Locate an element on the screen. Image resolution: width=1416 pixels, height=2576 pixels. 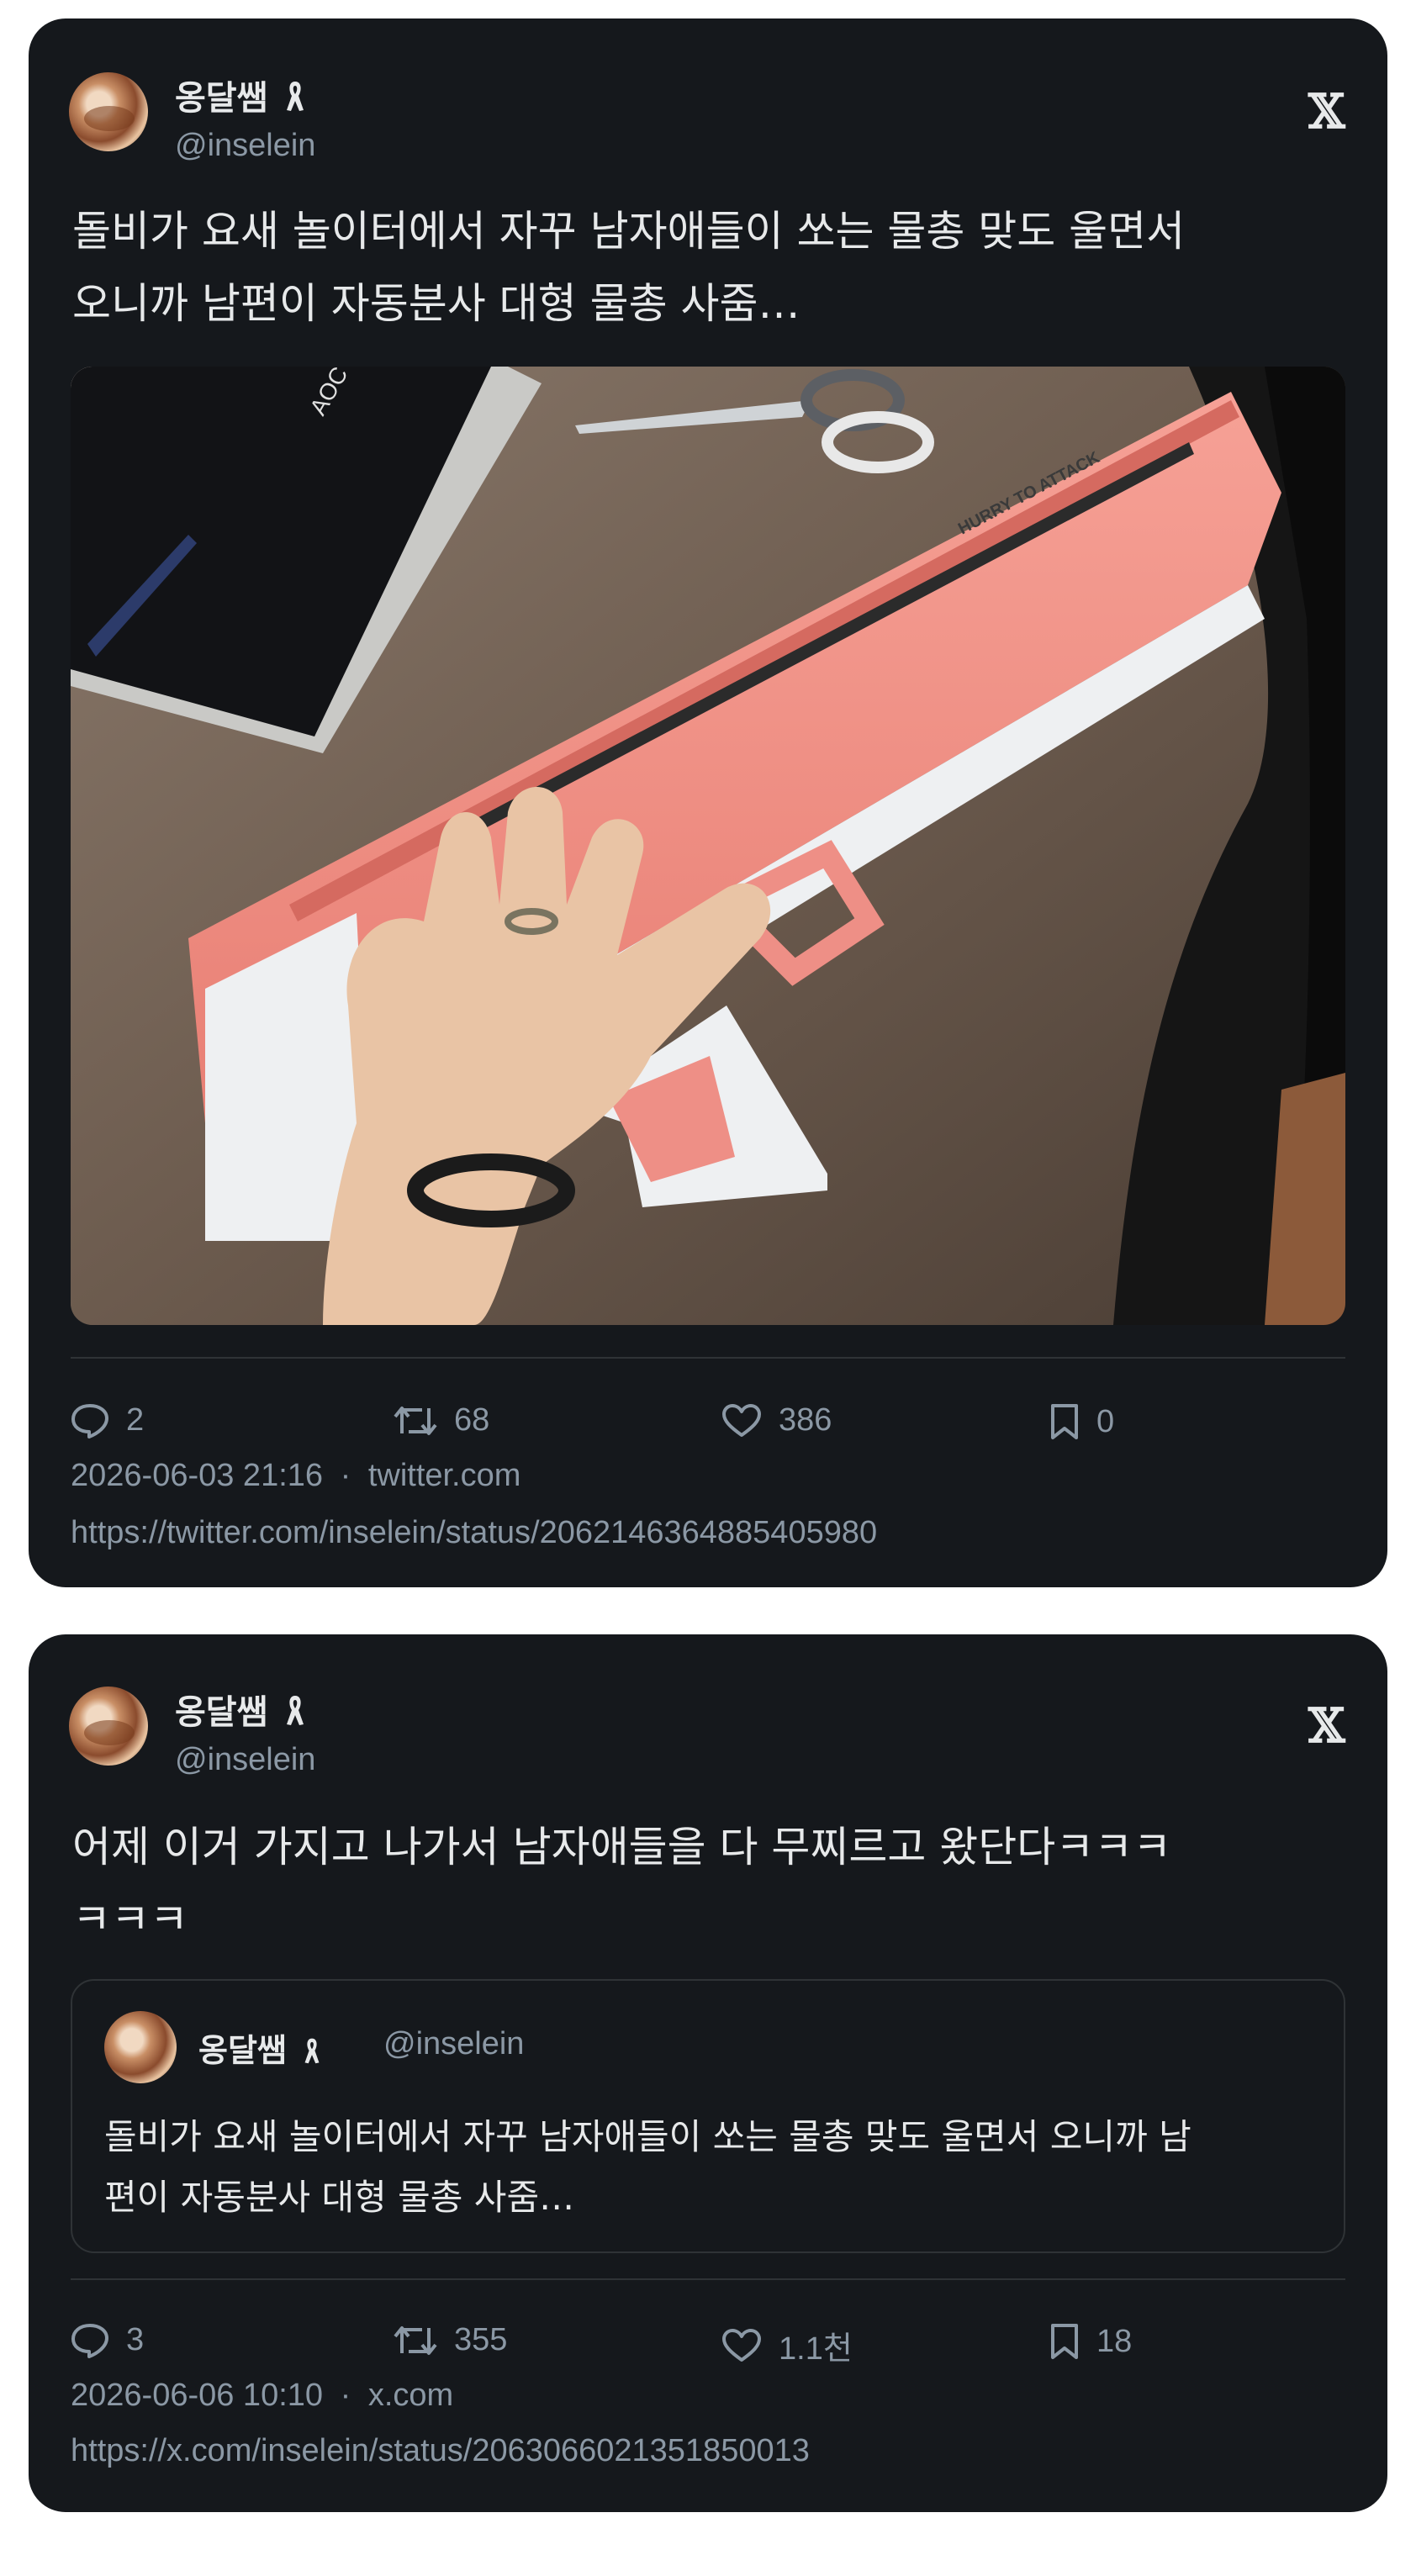
retweet-count: 68 is located at coordinates (472, 1420).